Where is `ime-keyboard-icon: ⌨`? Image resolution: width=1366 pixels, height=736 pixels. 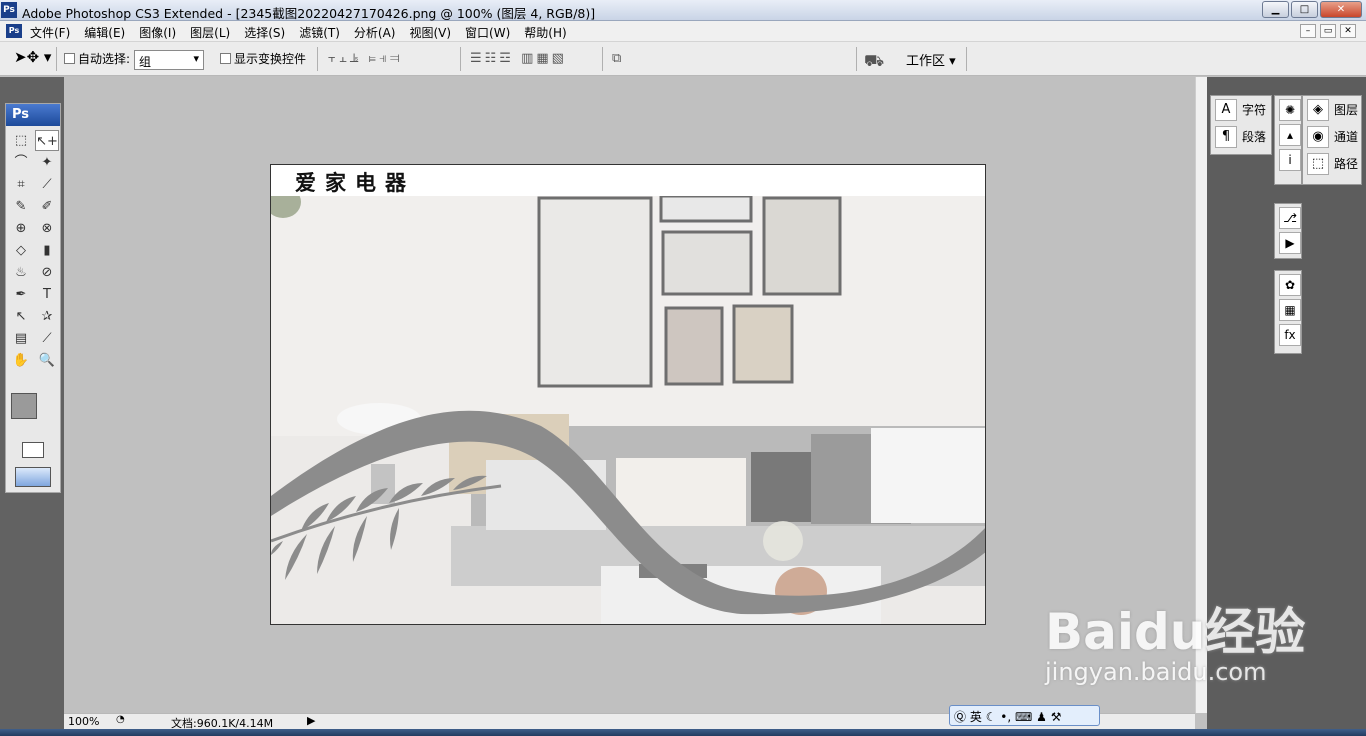 ime-keyboard-icon: ⌨ is located at coordinates (1023, 717).